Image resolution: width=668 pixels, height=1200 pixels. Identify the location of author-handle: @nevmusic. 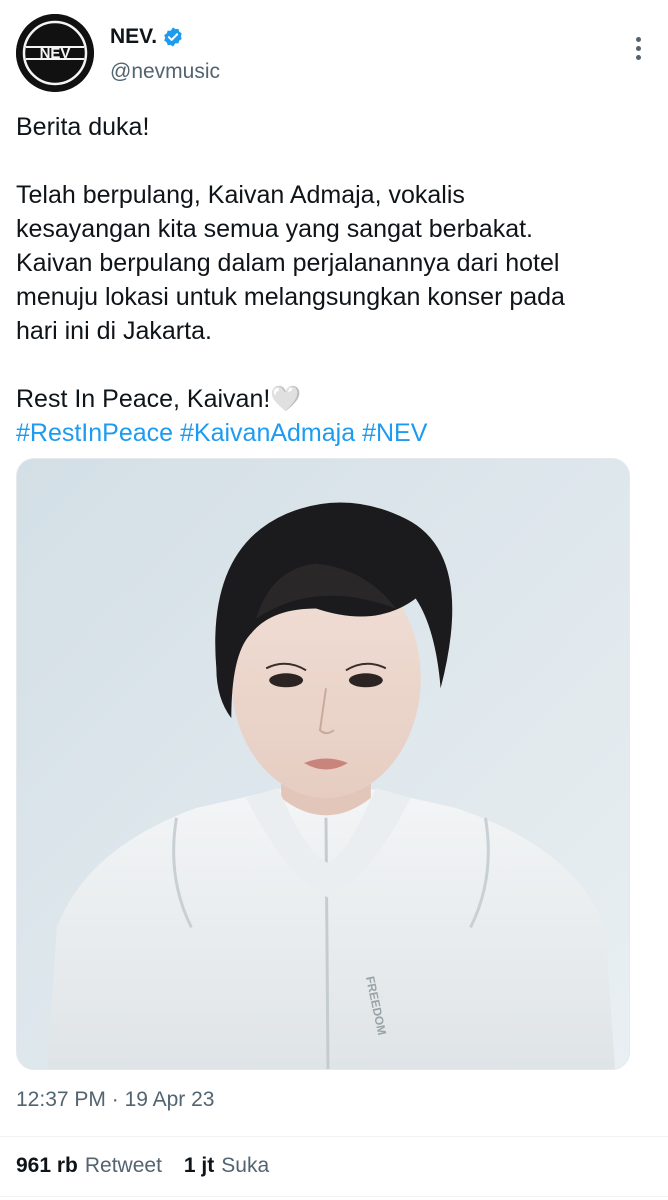
(165, 72).